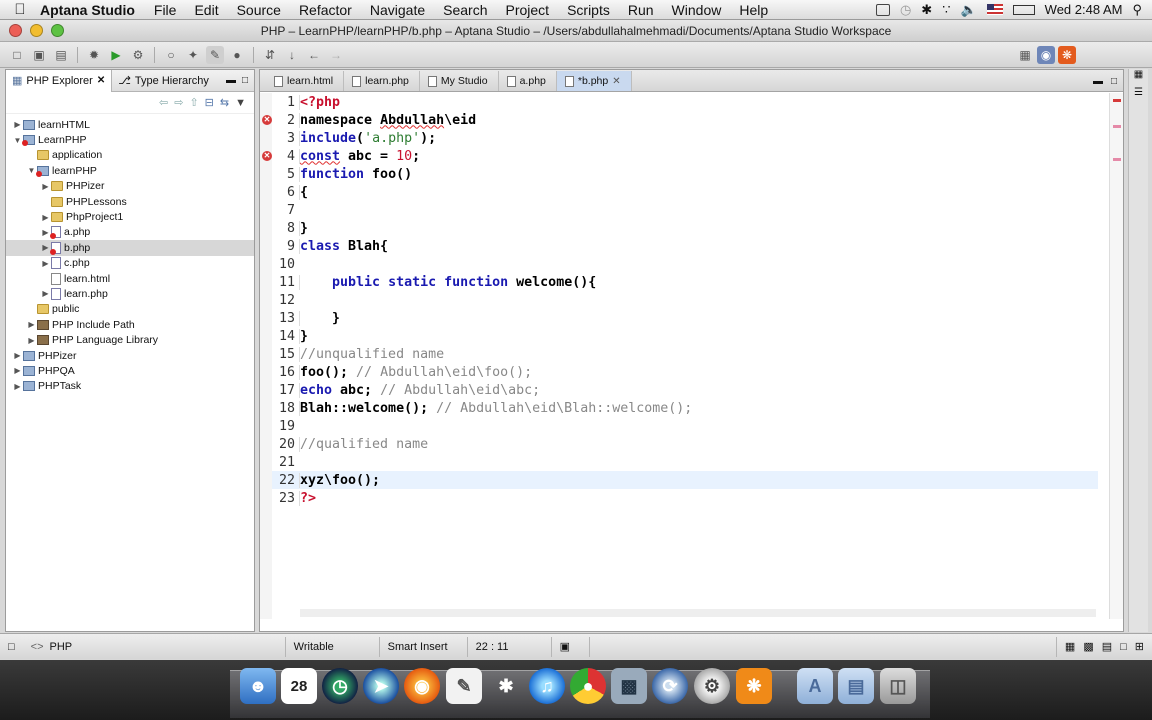 This screenshot has height=720, width=1152. I want to click on minimize-window-button, so click(36, 30).